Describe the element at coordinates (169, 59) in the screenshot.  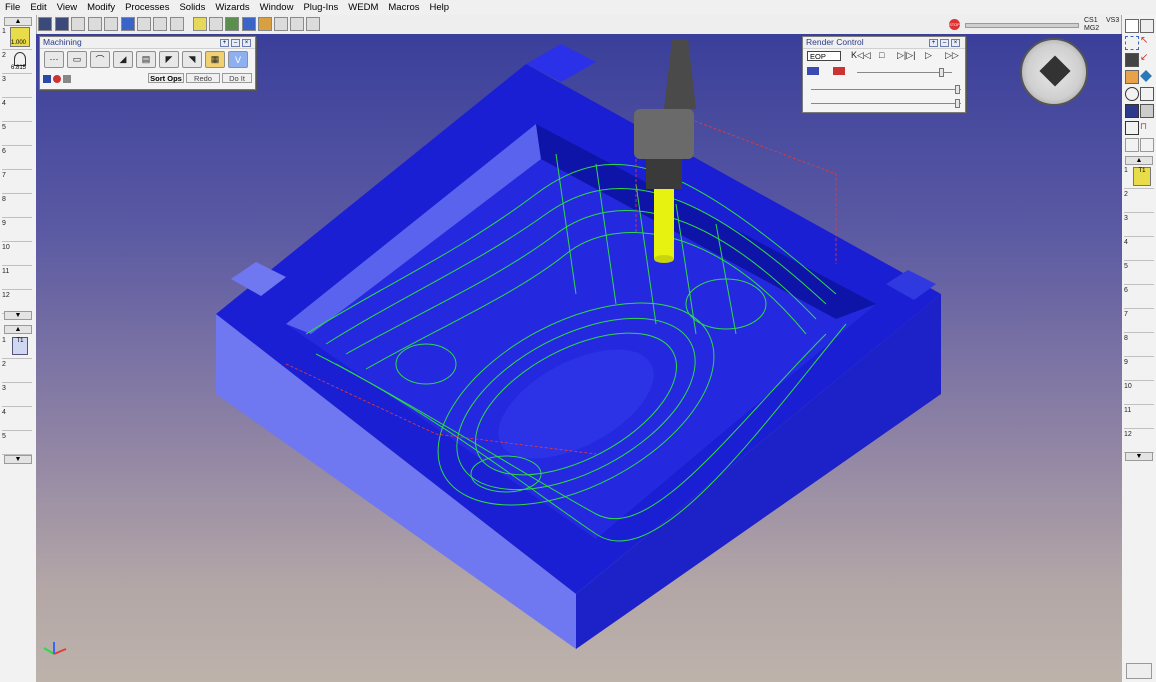
I see `rough-op-icon: ◤` at that location.